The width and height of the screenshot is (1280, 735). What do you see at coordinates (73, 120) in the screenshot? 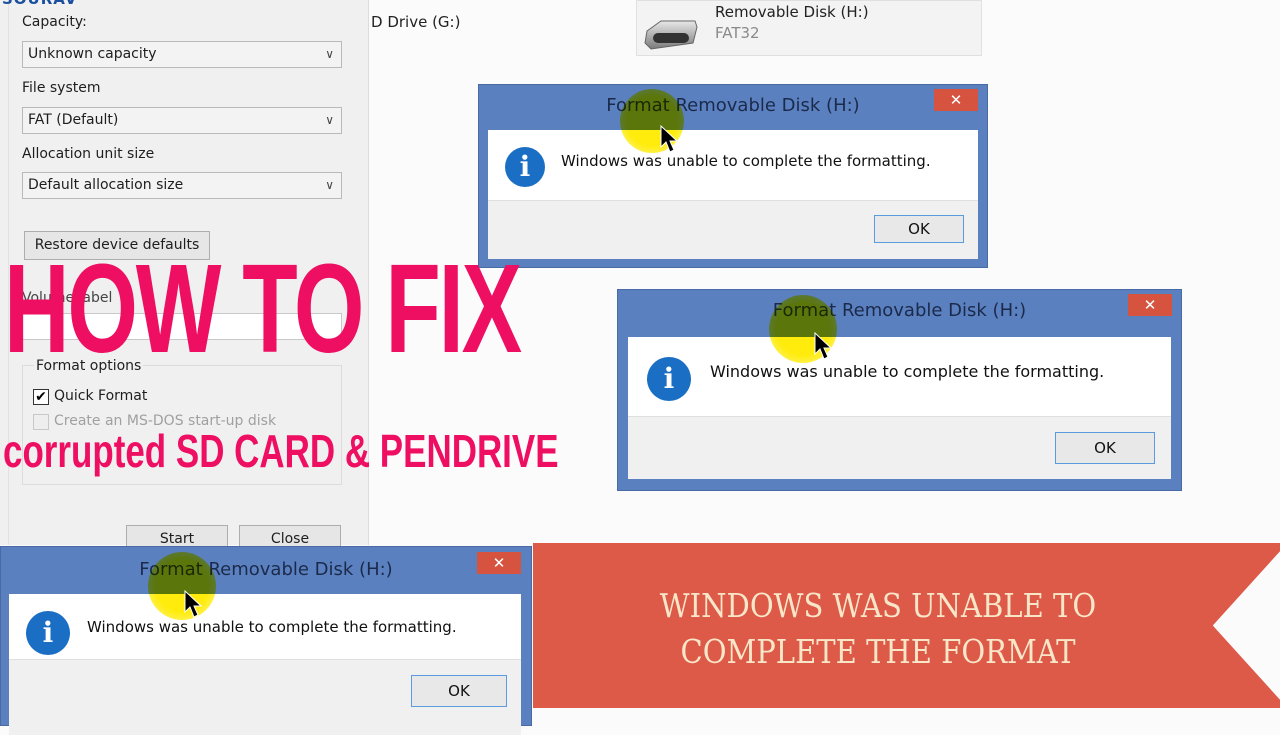
I see `file-system-value: FAT (Default)` at bounding box center [73, 120].